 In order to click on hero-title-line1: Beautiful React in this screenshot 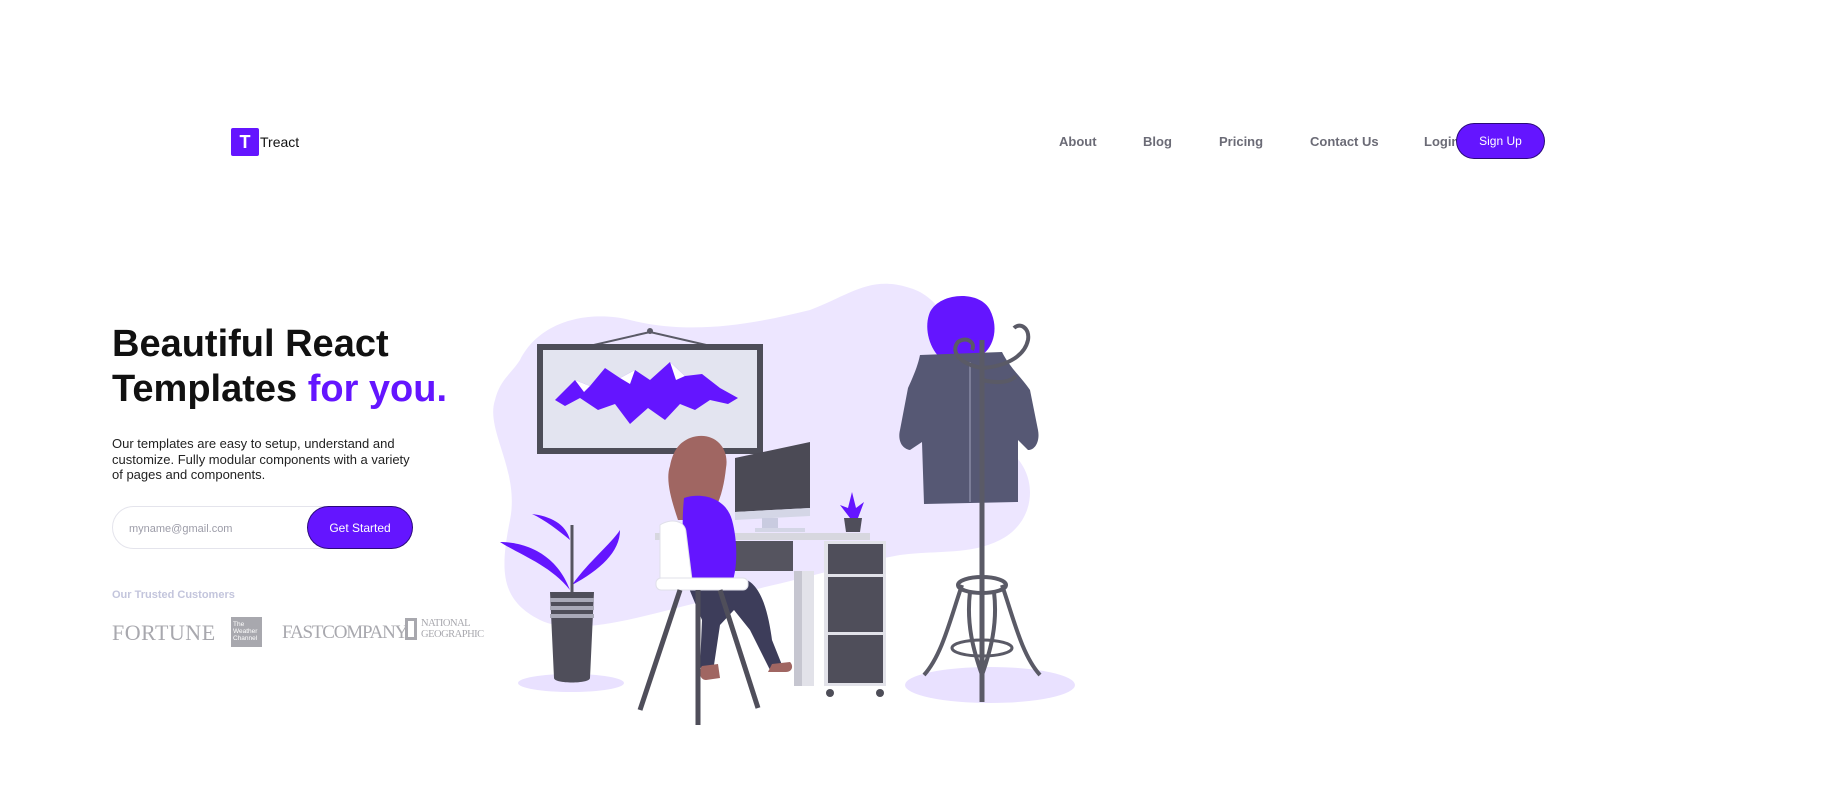, I will do `click(250, 344)`.